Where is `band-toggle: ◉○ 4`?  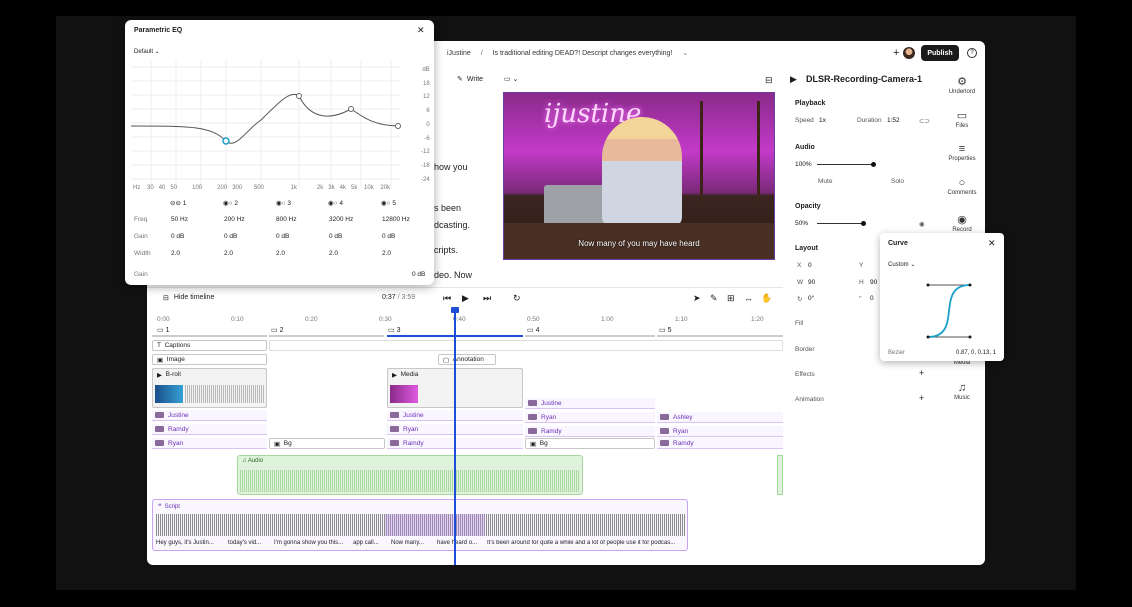 band-toggle: ◉○ 4 is located at coordinates (335, 203).